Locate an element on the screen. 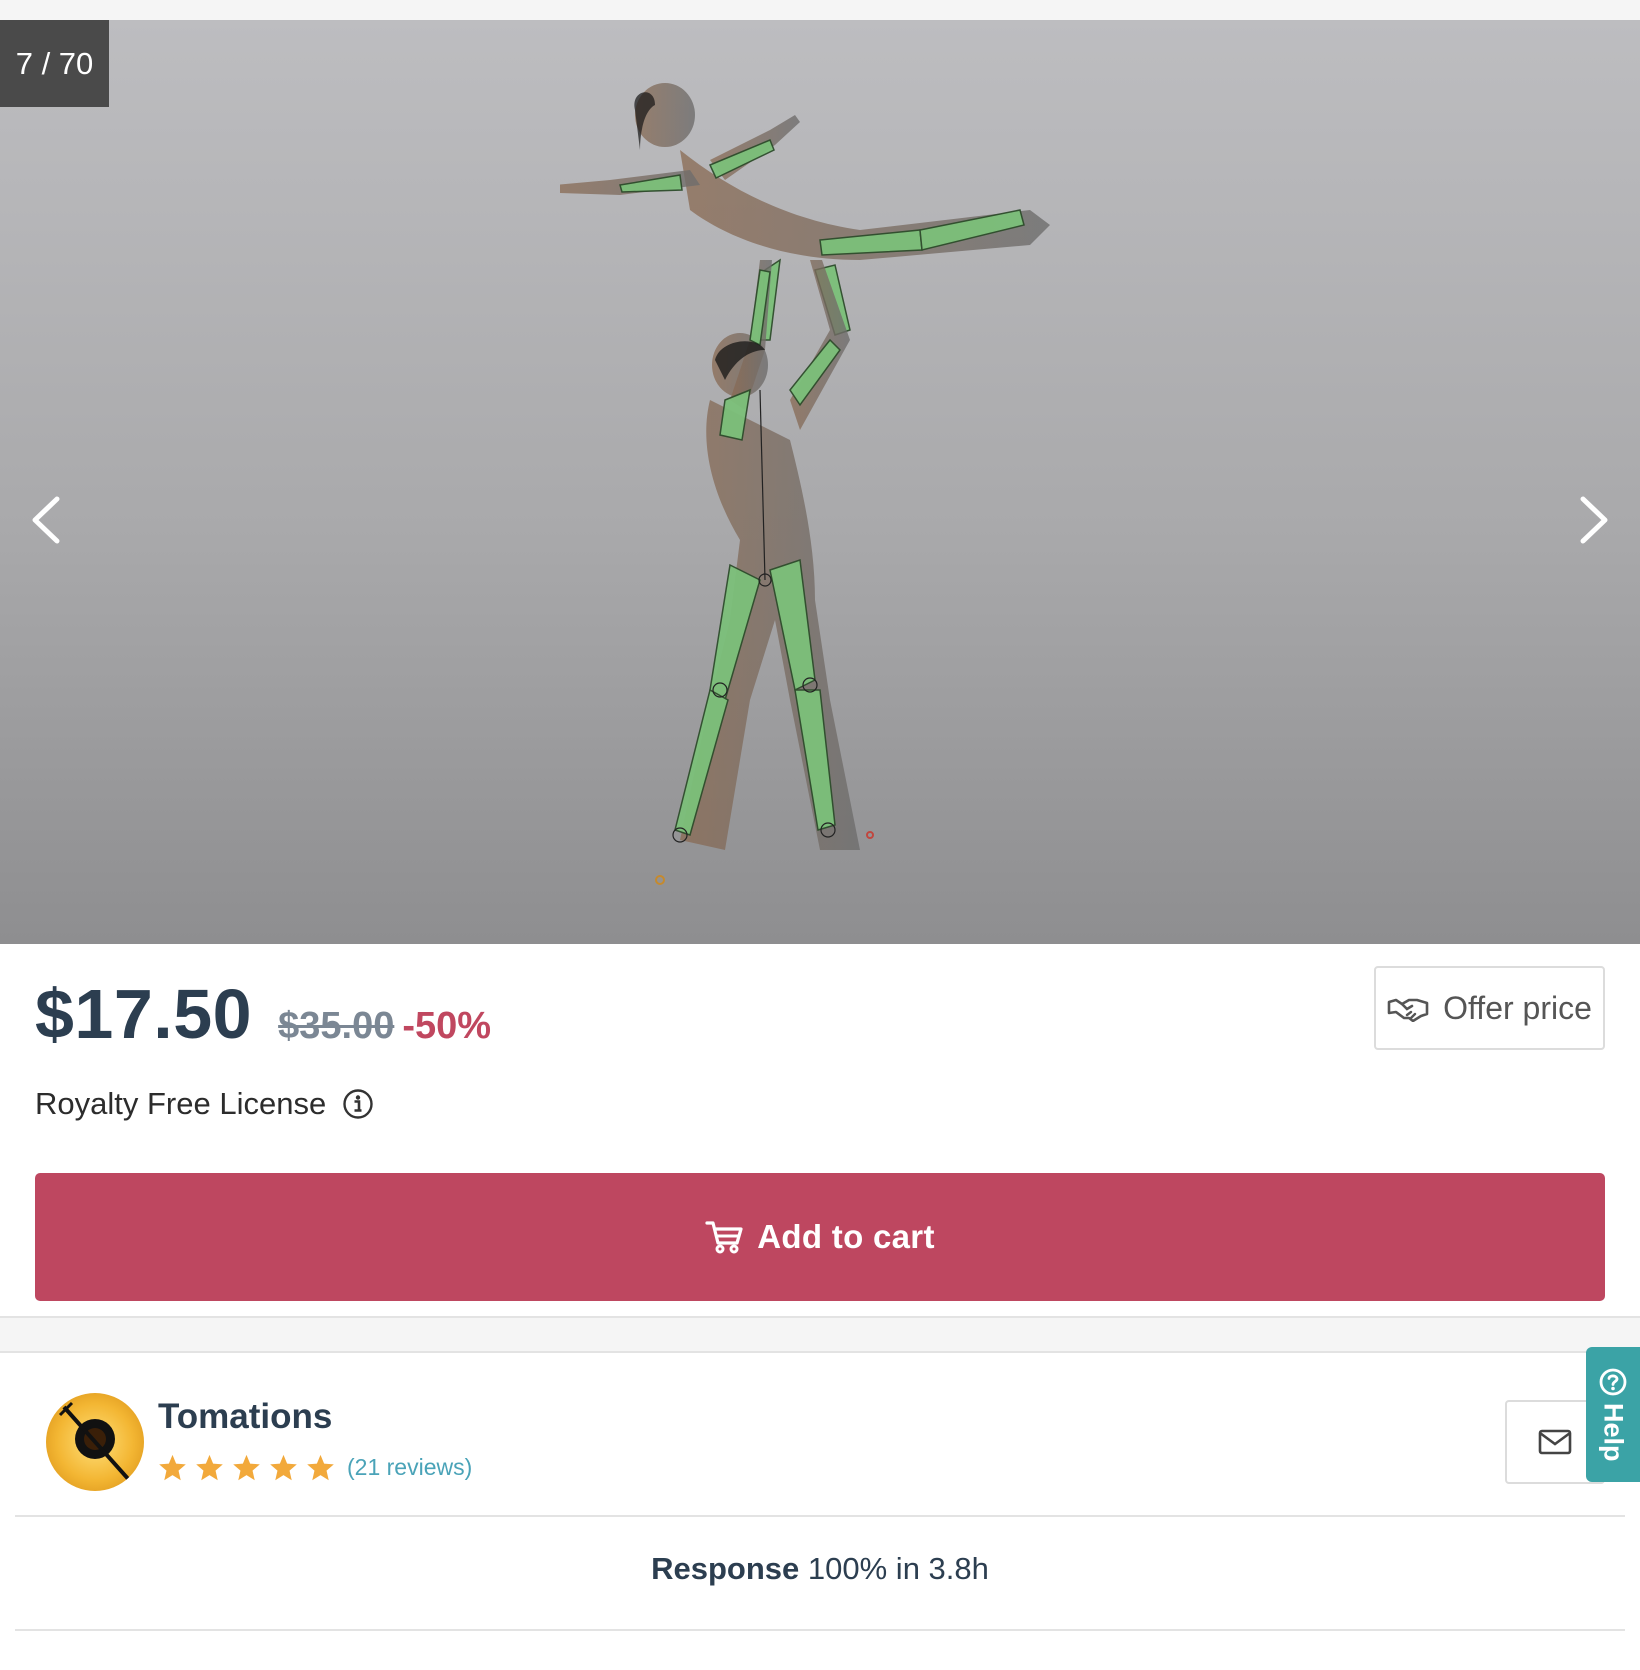  license-label: Royalty Free License is located at coordinates (181, 1103).